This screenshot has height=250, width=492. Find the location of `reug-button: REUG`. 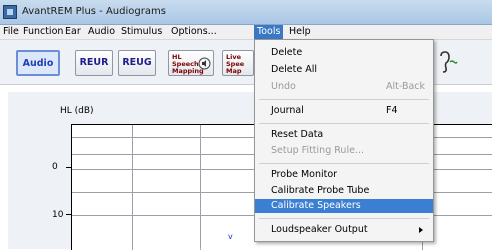

reug-button: REUG is located at coordinates (137, 63).